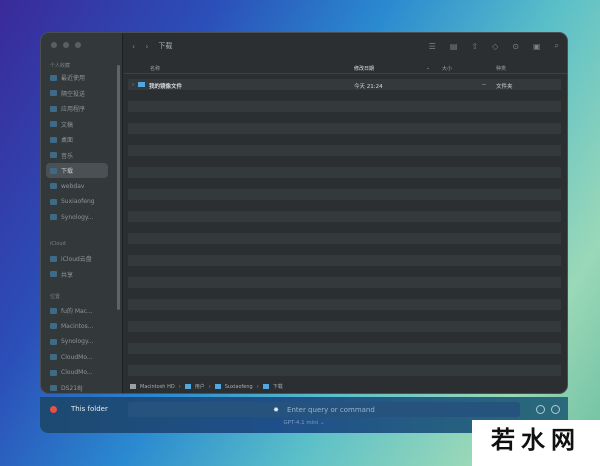 The width and height of the screenshot is (600, 466). Describe the element at coordinates (166, 87) in the screenshot. I see `file-name: 我的镜像文件` at that location.